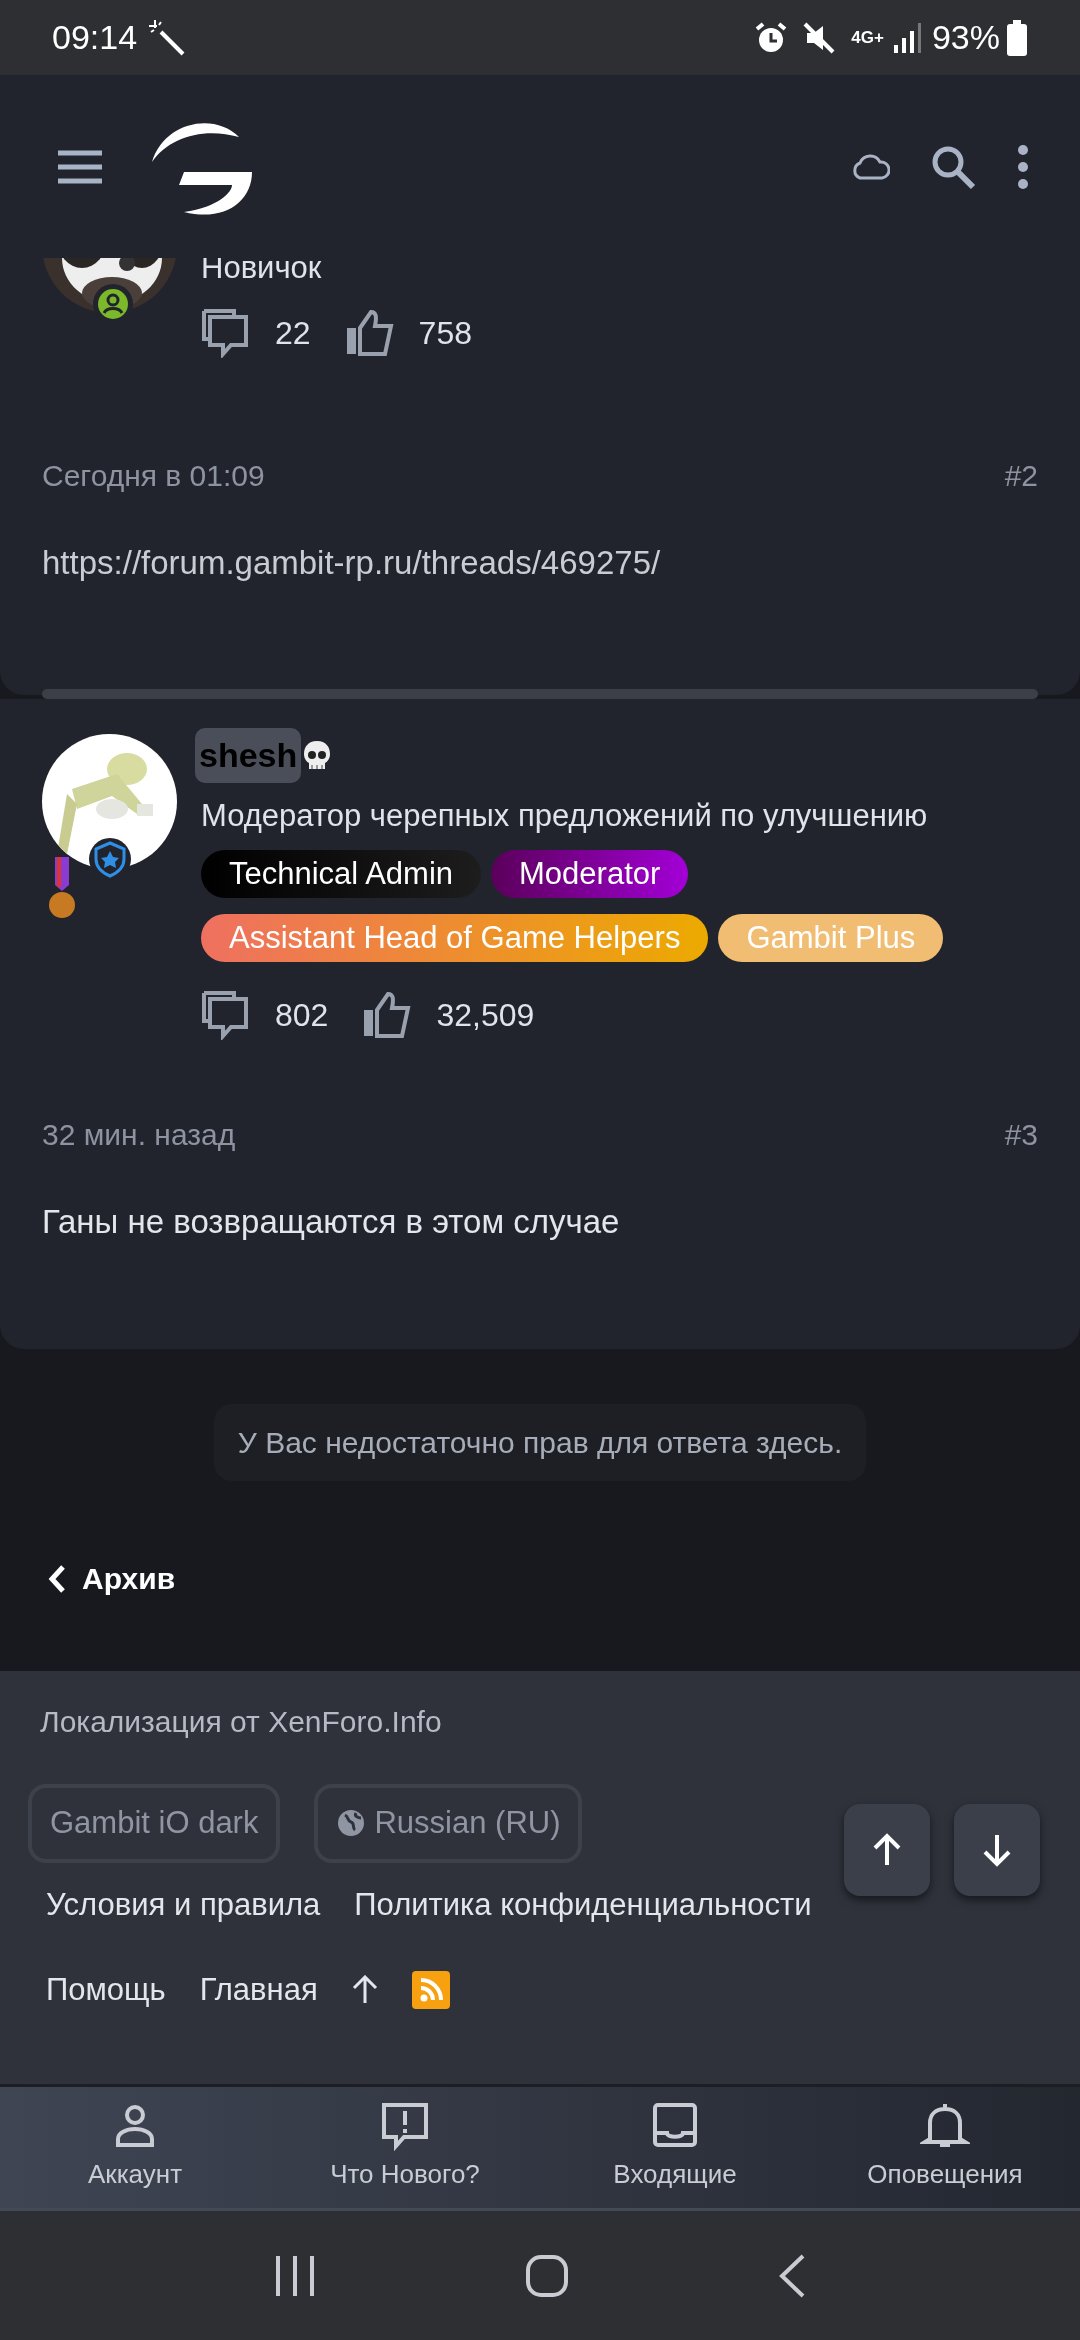  Describe the element at coordinates (112, 1578) in the screenshot. I see `breadcrumb-link: Архив` at that location.